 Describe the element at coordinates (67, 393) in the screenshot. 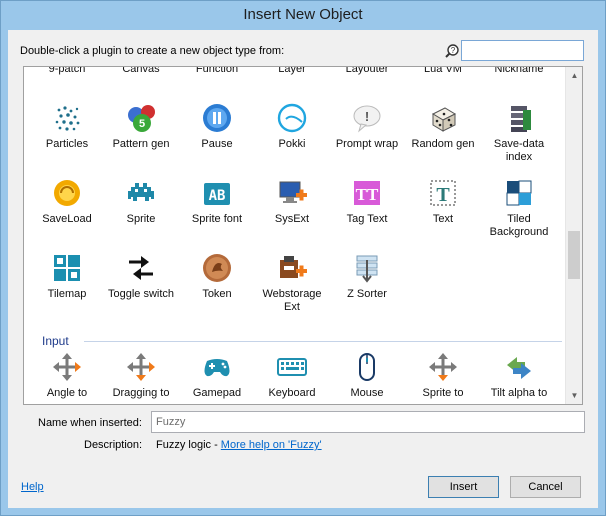

I see `plugin-label: Angle to` at that location.